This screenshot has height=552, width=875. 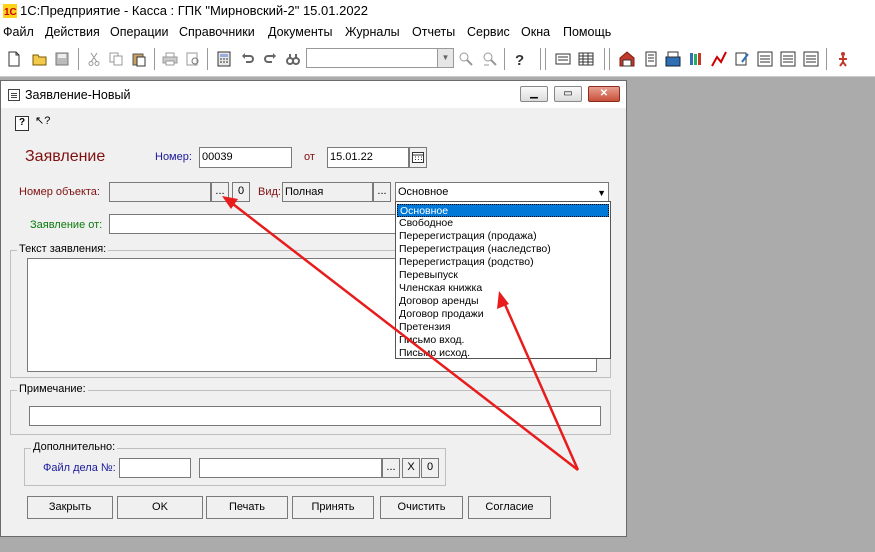 I want to click on chart-report-icon, so click(x=719, y=59).